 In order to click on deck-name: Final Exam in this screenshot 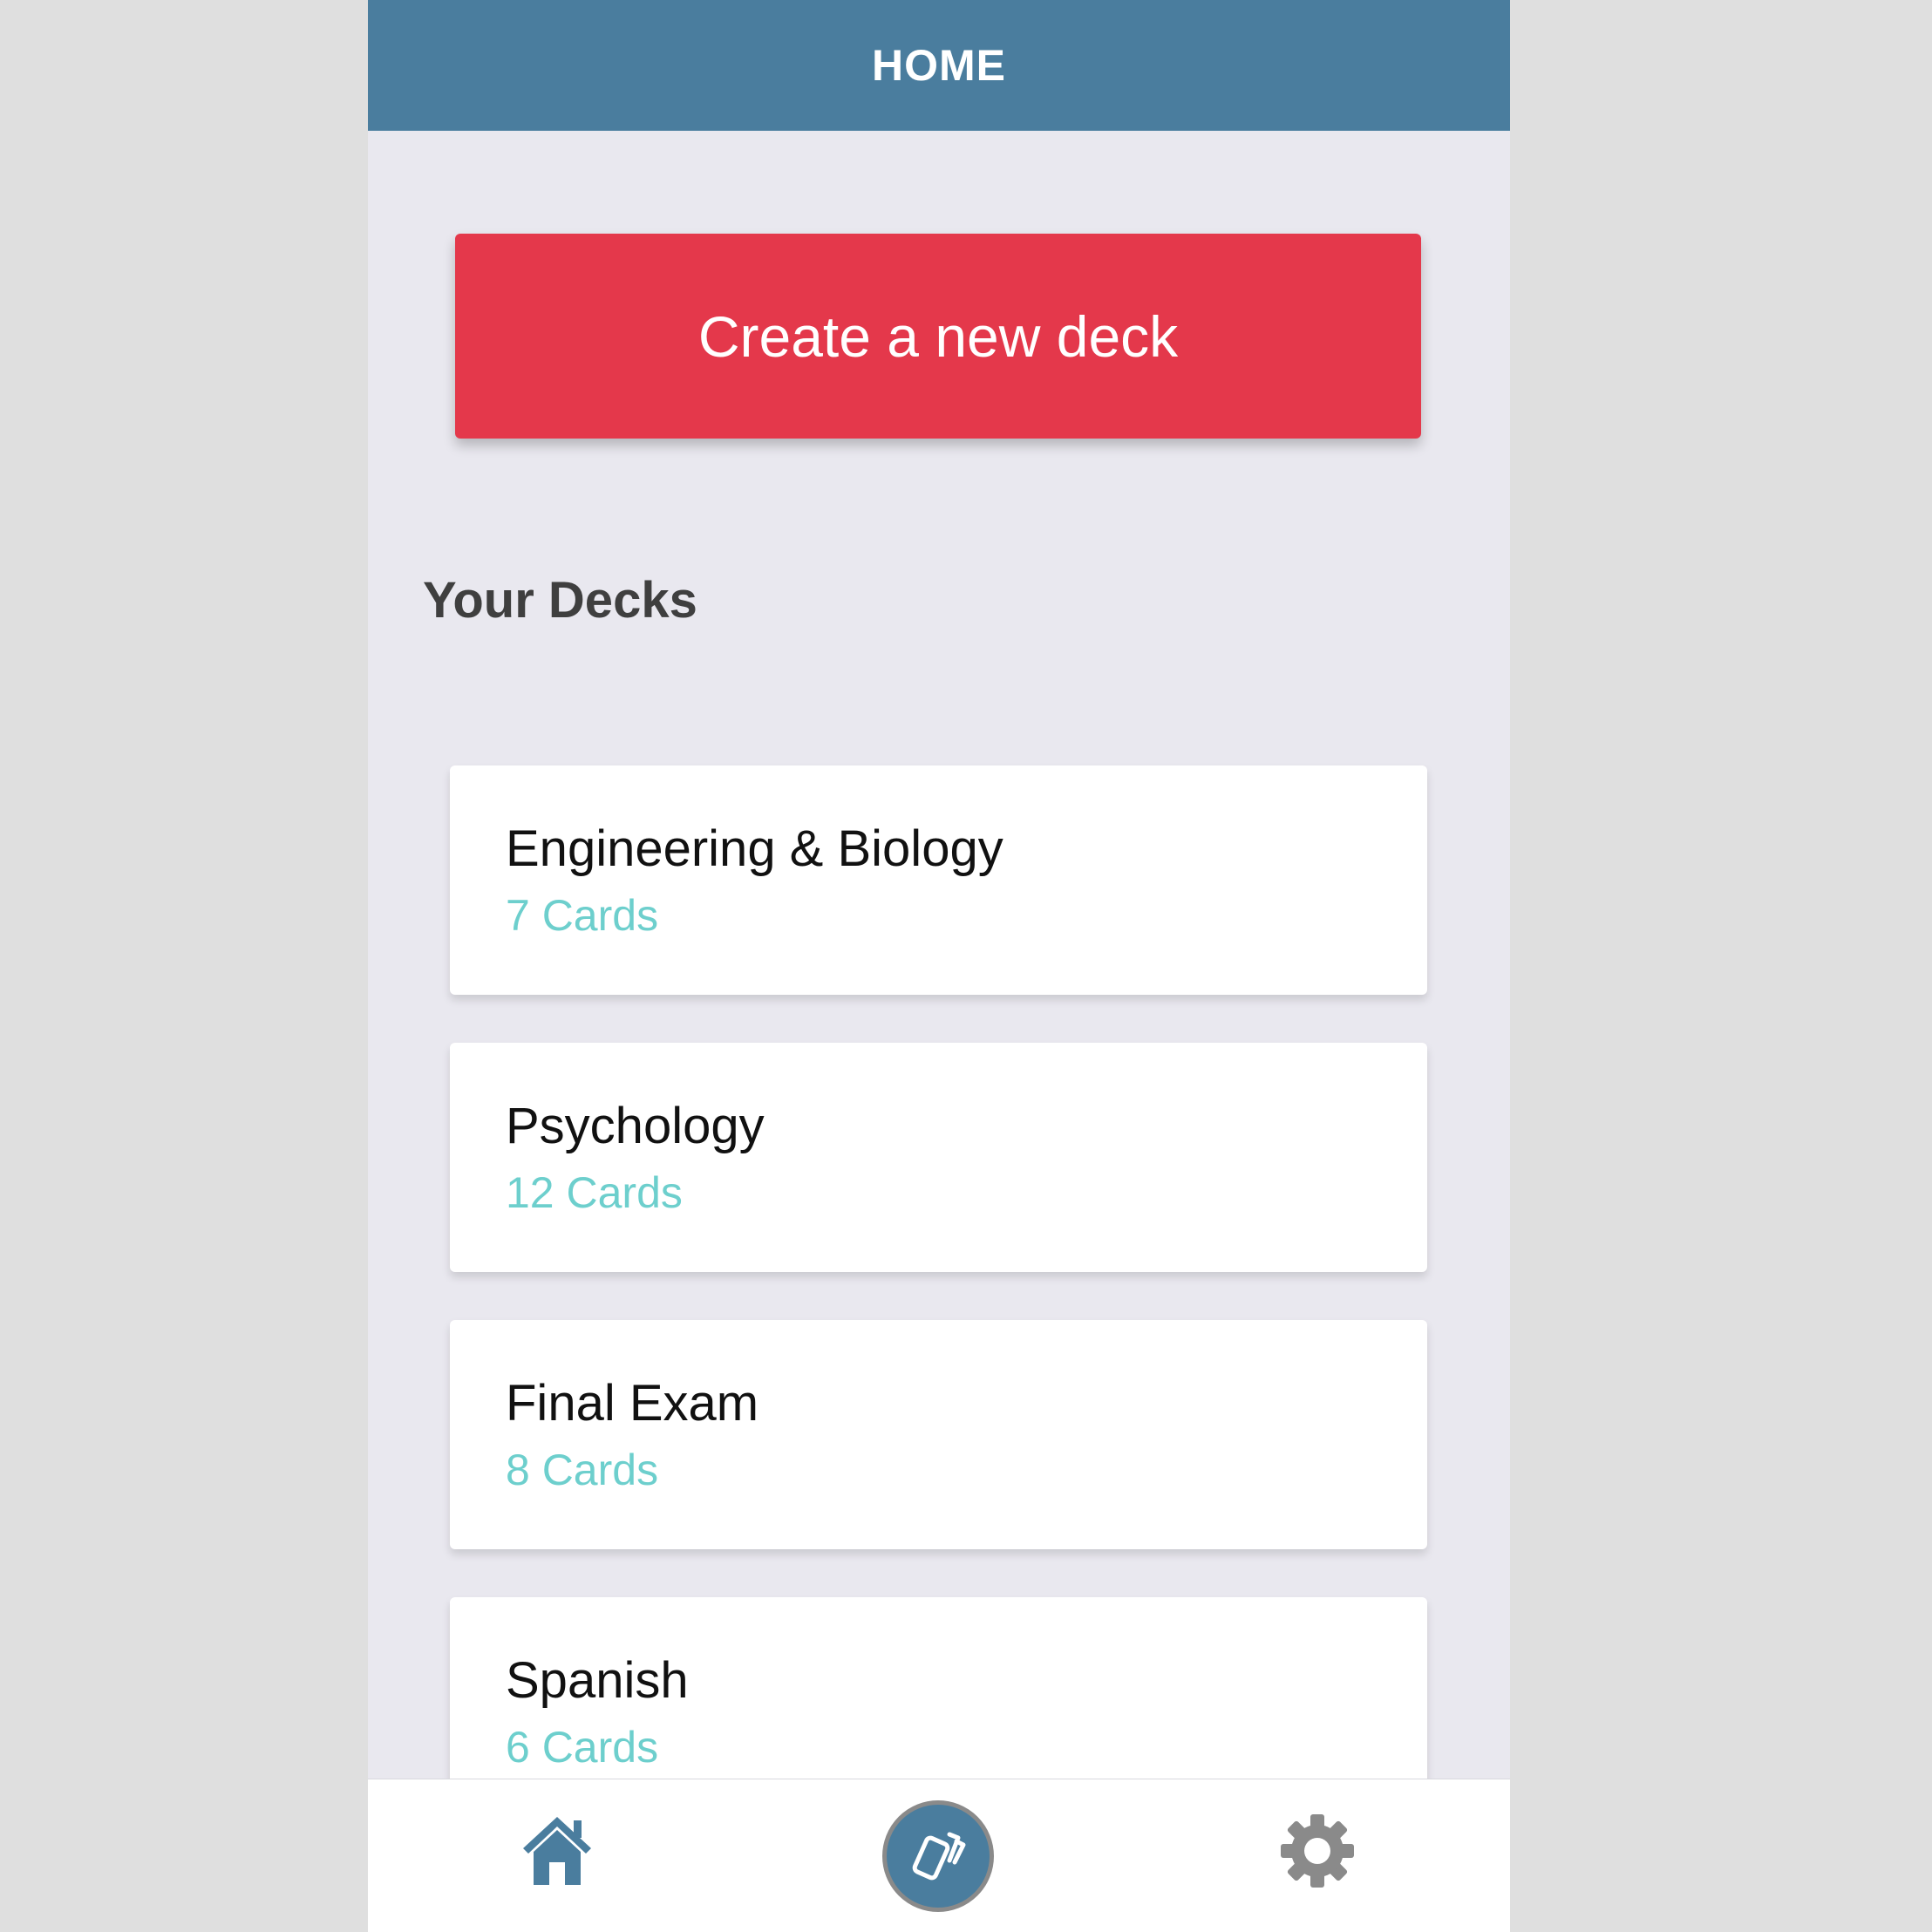, I will do `click(632, 1403)`.